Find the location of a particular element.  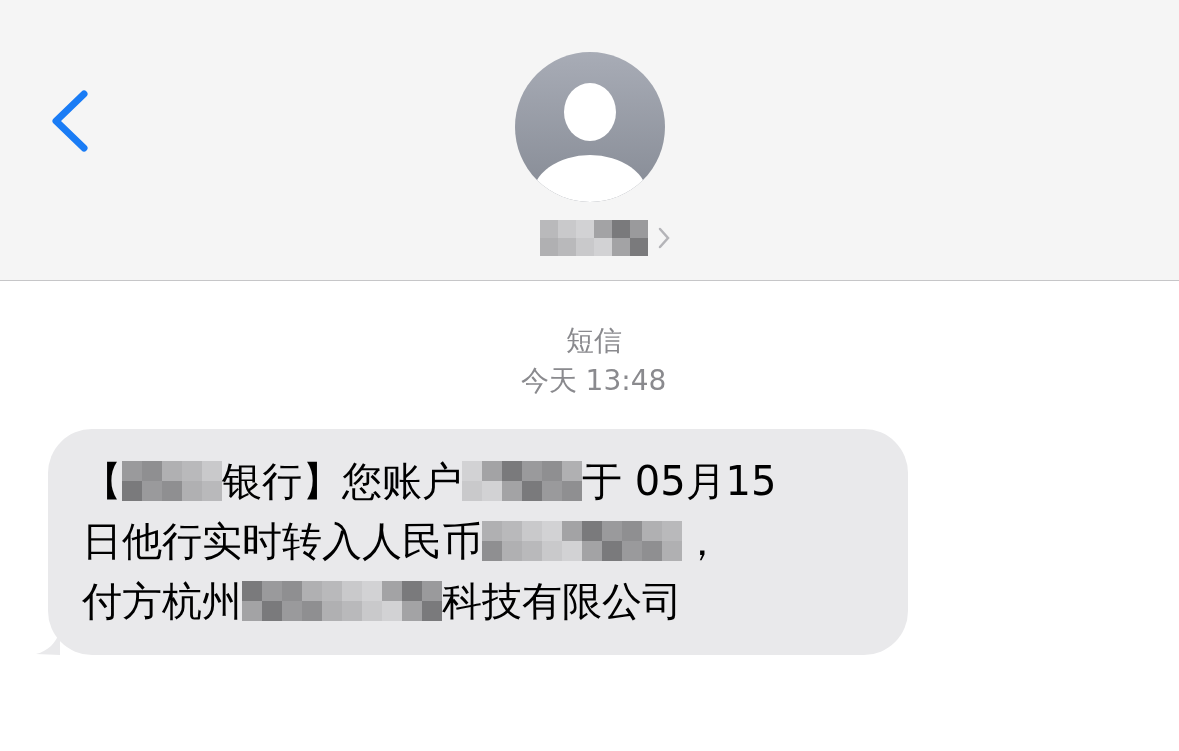

timestamp: 今天 13:48 is located at coordinates (593, 381).